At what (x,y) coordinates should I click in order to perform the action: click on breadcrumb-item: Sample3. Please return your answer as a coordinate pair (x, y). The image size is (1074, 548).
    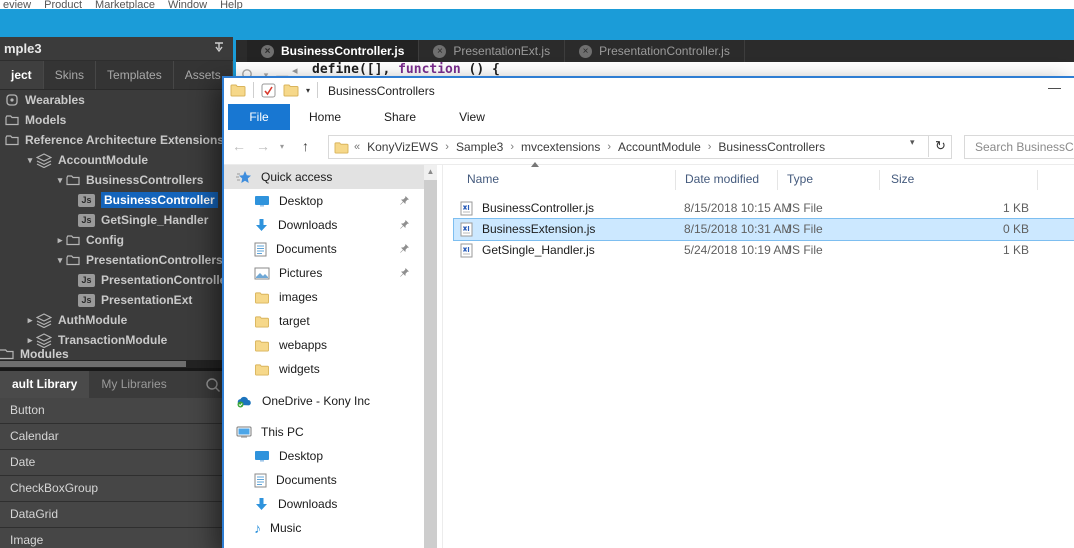
    Looking at the image, I should click on (479, 147).